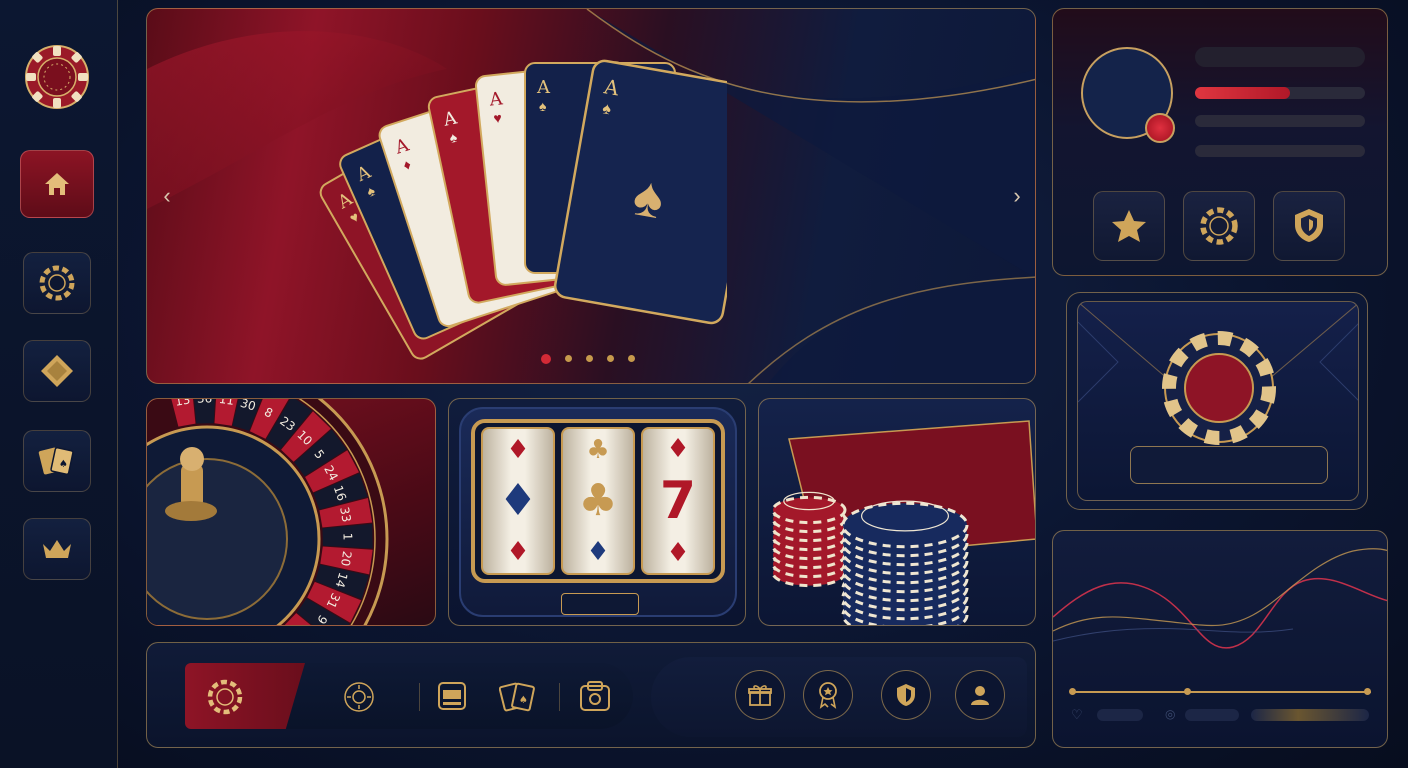 This screenshot has height=768, width=1408. Describe the element at coordinates (1280, 57) in the screenshot. I see `profile-name-placeholder` at that location.